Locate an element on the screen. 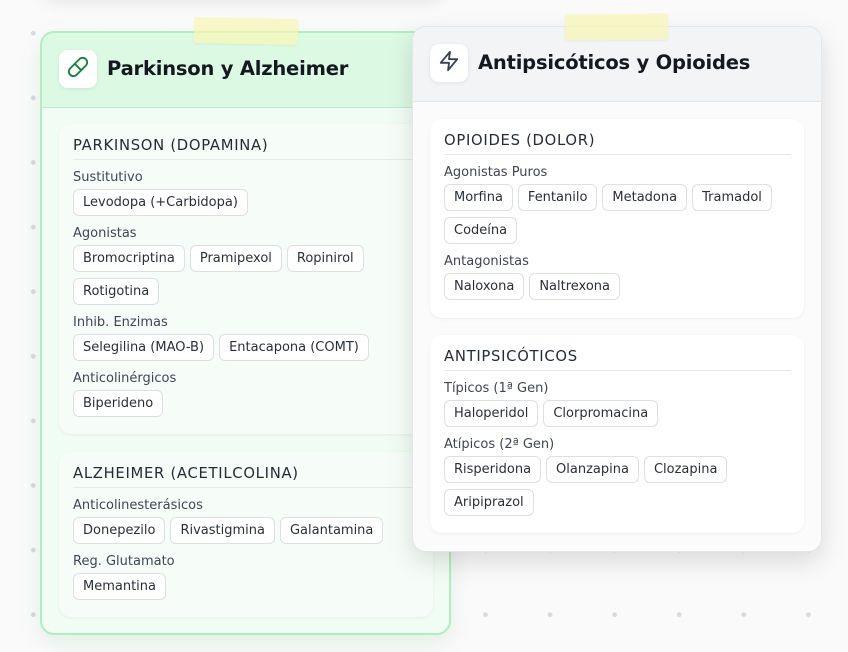 The image size is (848, 652). drug-chip: Naloxona is located at coordinates (484, 286).